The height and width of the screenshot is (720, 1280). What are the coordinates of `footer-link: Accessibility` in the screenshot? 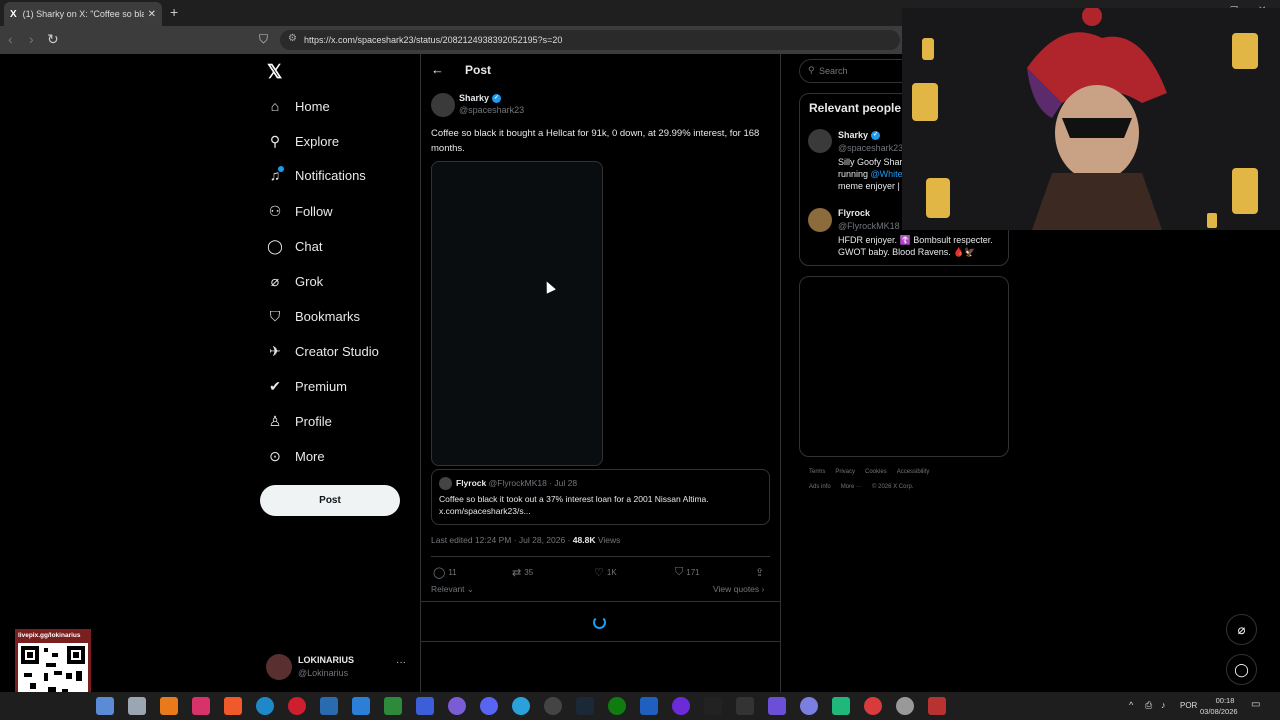 It's located at (913, 472).